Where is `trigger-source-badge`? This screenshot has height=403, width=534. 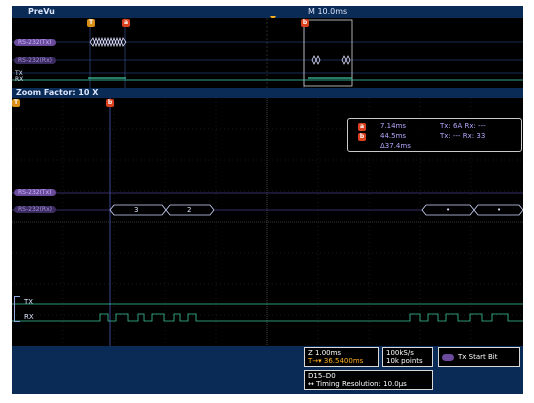
trigger-source-badge is located at coordinates (448, 357).